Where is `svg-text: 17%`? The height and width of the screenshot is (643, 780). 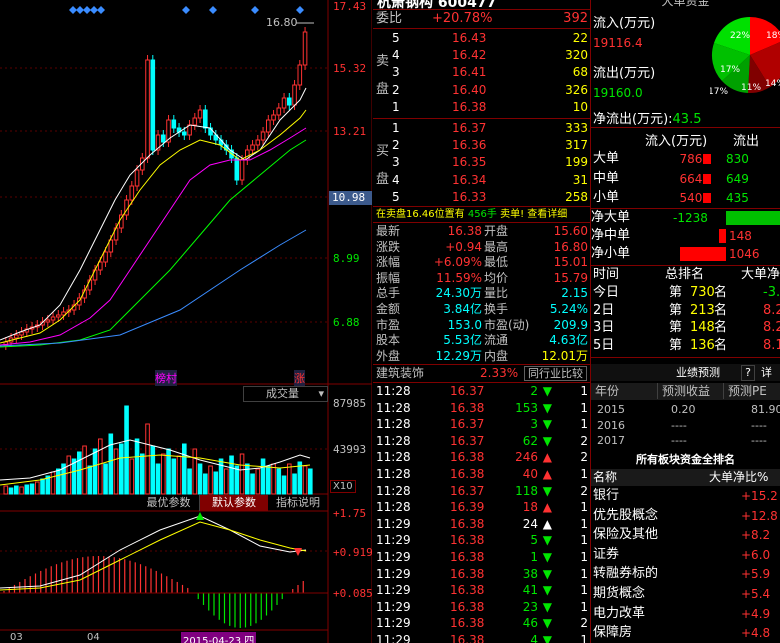 svg-text: 17% is located at coordinates (730, 70).